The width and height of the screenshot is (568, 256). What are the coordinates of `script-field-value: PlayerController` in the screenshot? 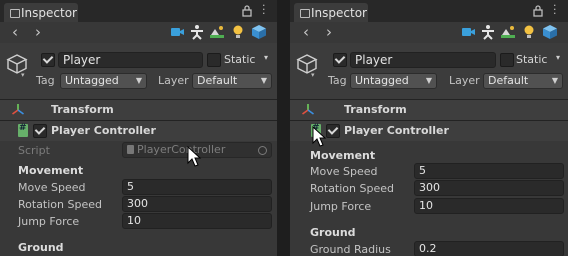 It's located at (181, 149).